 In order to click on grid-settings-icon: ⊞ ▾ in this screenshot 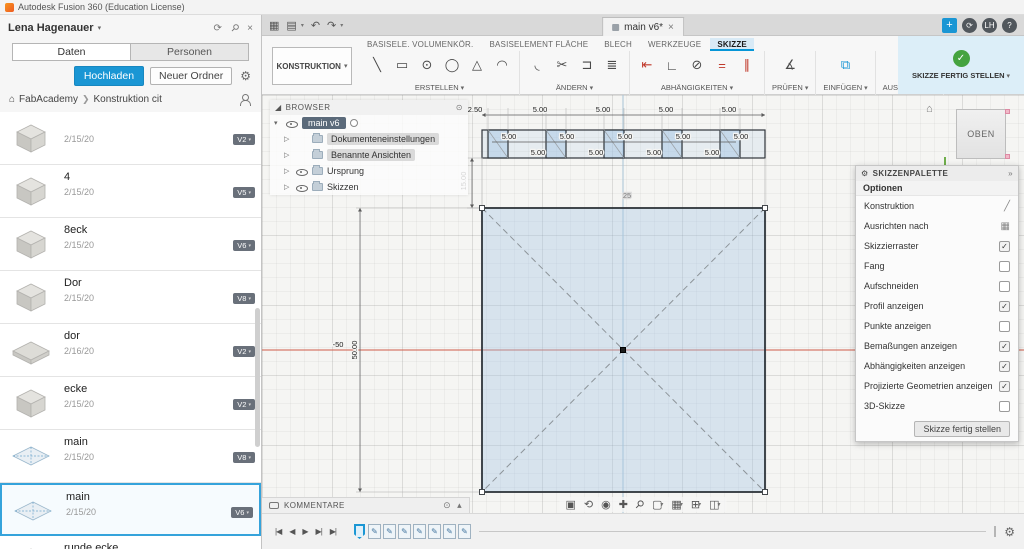, I will do `click(696, 504)`.